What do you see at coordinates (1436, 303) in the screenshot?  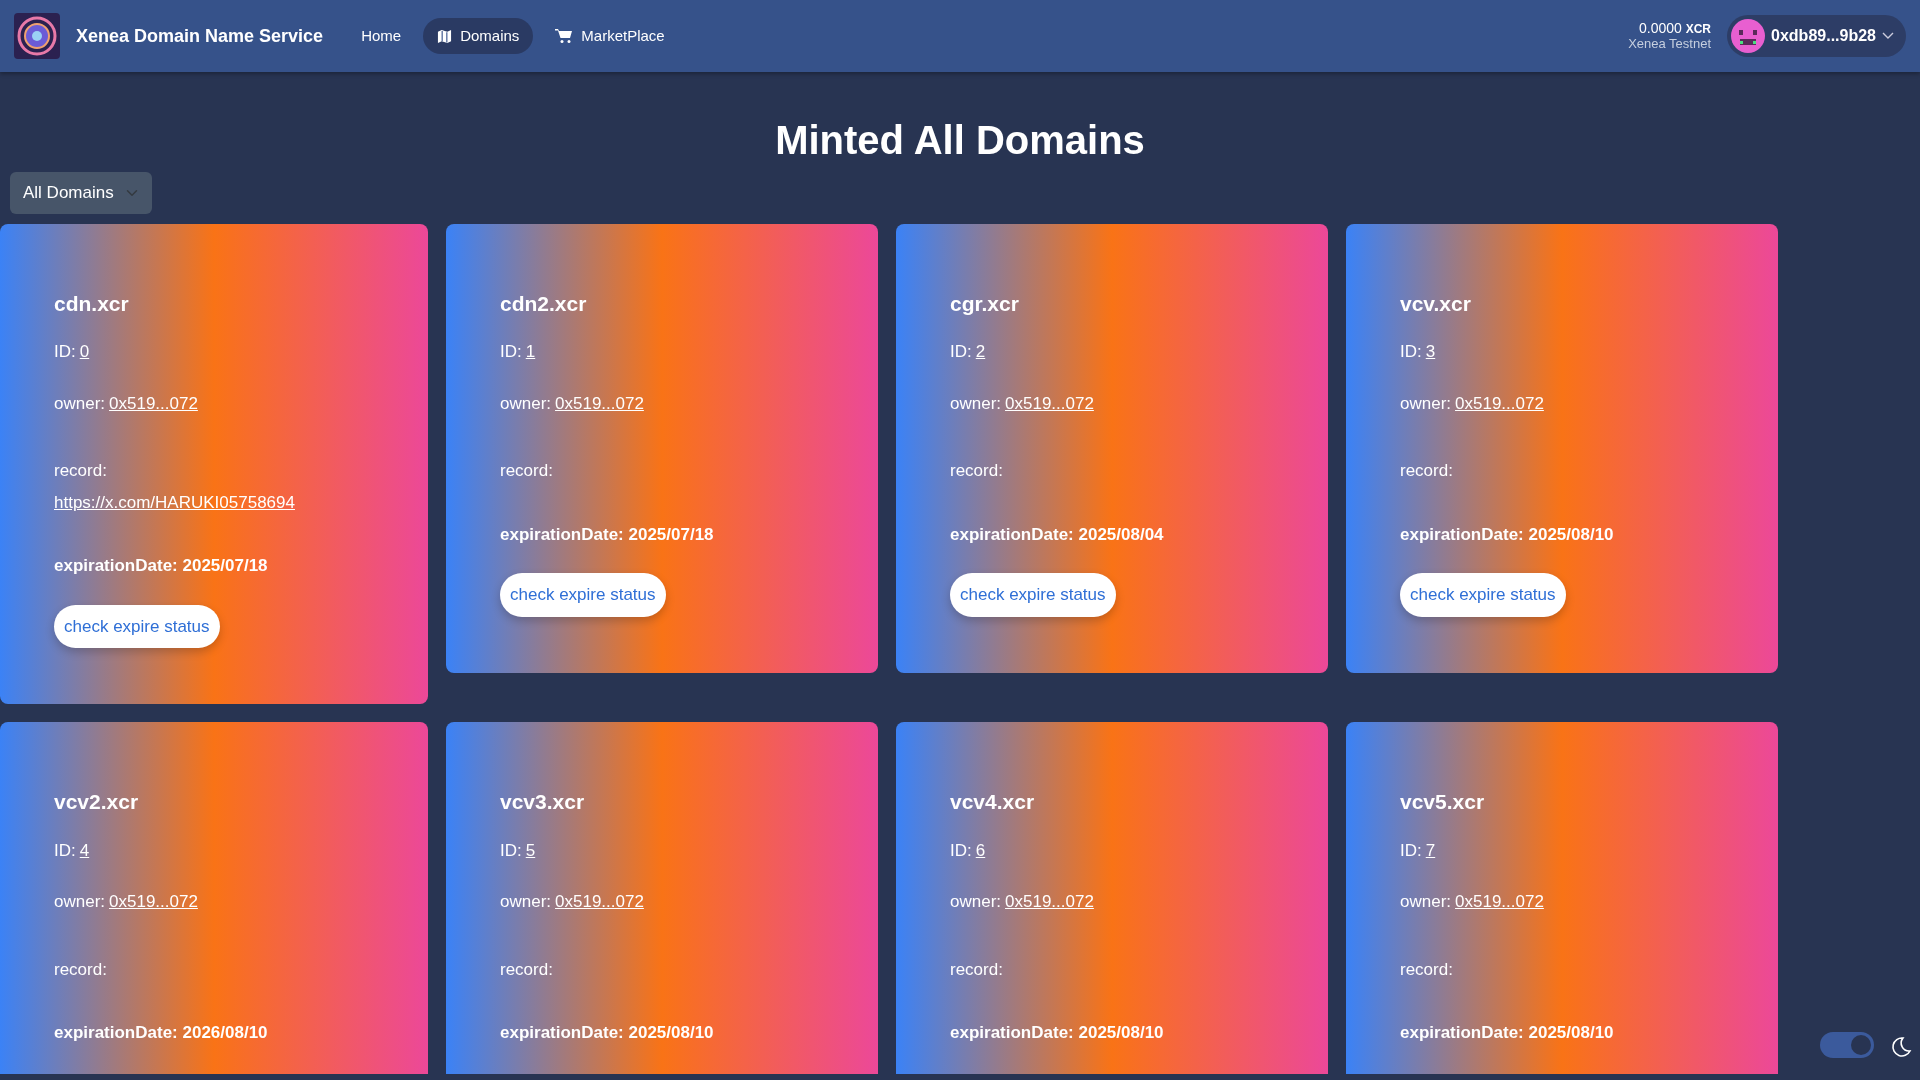 I see `domain-name: vcv.xcr` at bounding box center [1436, 303].